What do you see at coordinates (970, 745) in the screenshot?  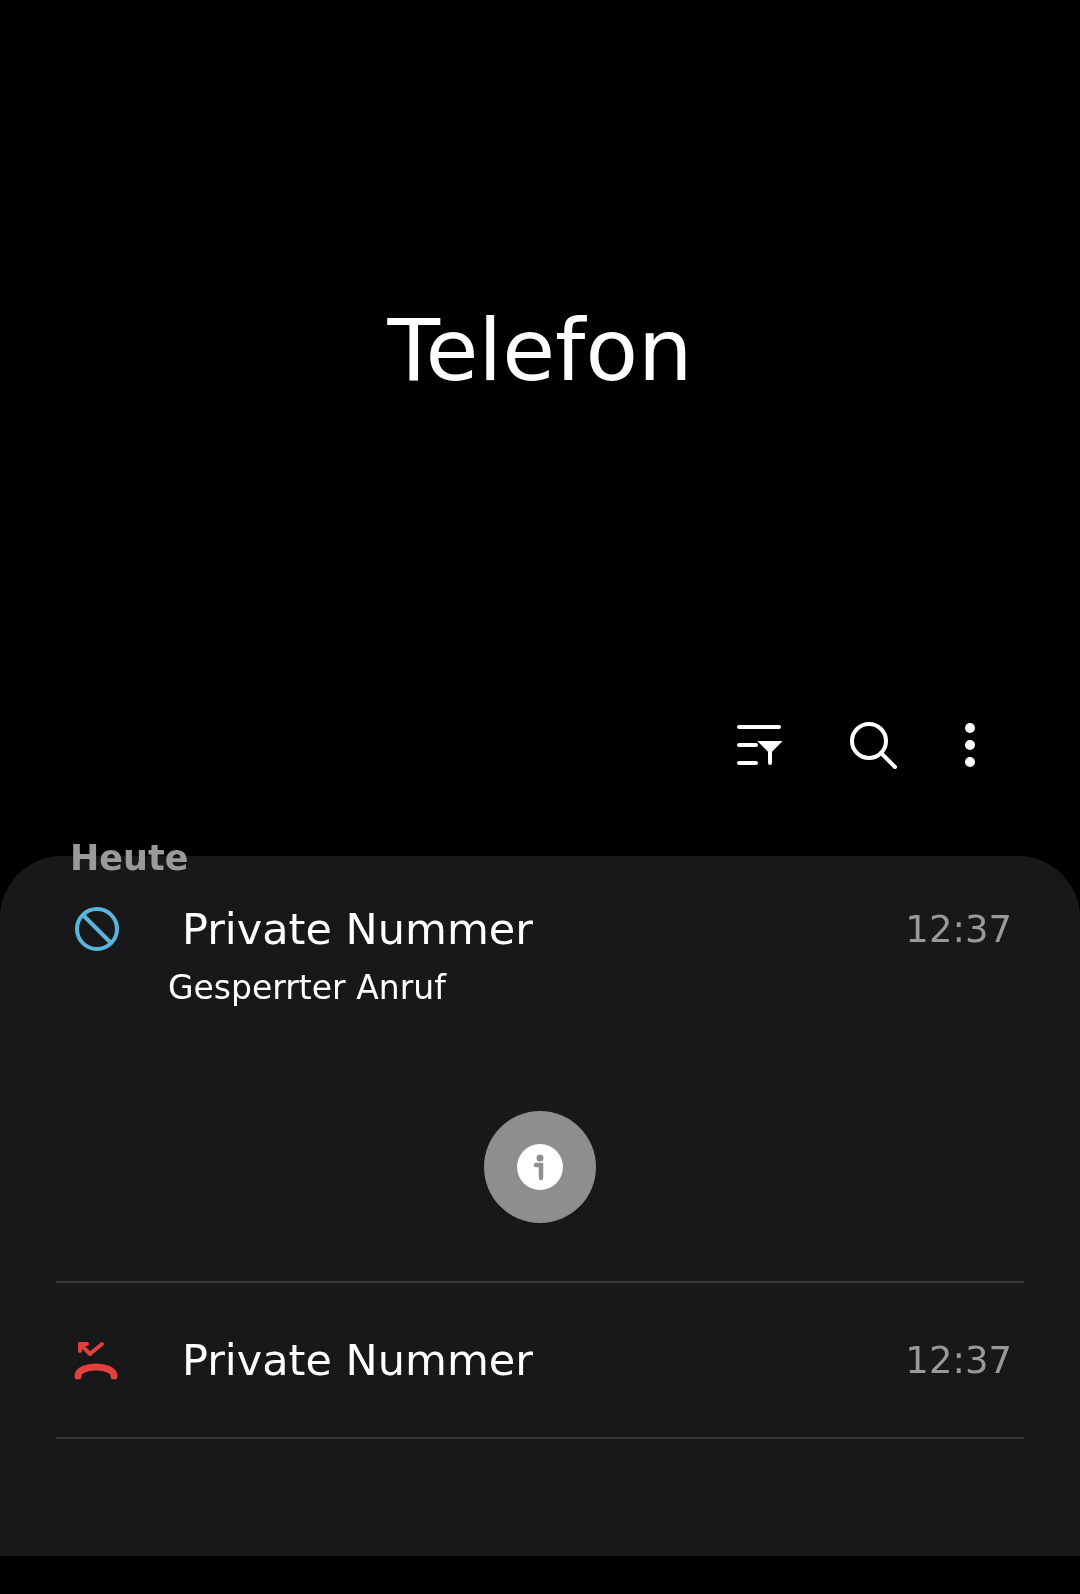 I see `more-icon` at bounding box center [970, 745].